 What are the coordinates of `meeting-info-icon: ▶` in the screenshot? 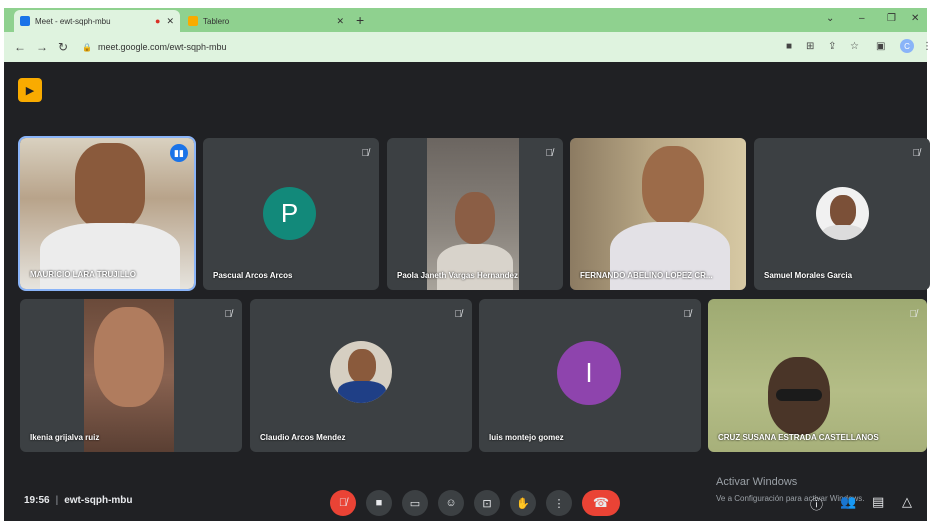 It's located at (30, 90).